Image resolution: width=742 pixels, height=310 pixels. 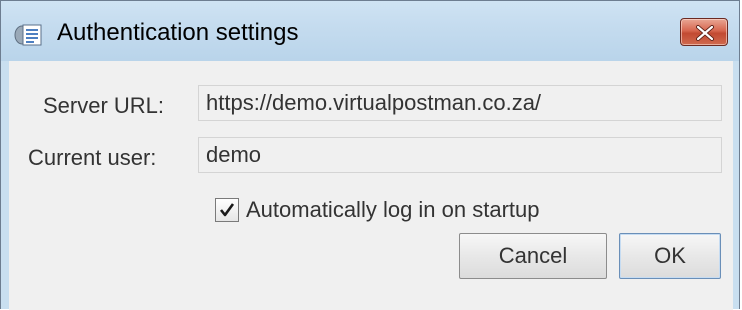 What do you see at coordinates (29, 34) in the screenshot?
I see `app-document-icon` at bounding box center [29, 34].